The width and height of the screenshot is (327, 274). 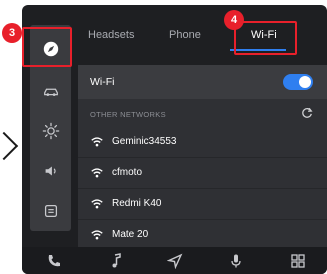 I want to click on sidebar-item-vehicle, so click(x=50, y=91).